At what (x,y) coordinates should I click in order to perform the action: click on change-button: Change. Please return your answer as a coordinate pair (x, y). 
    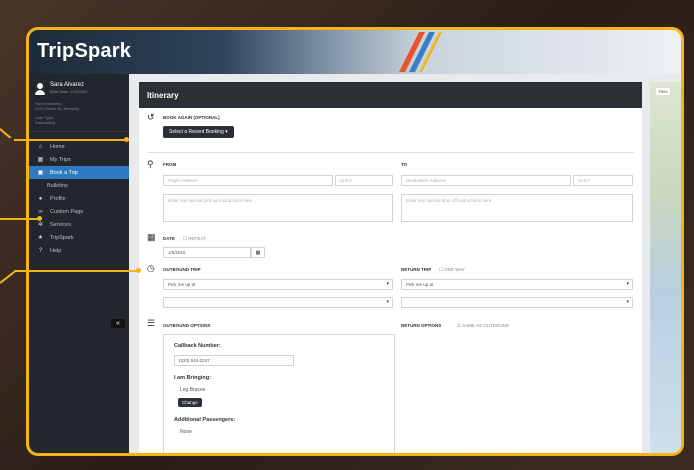
    Looking at the image, I should click on (190, 402).